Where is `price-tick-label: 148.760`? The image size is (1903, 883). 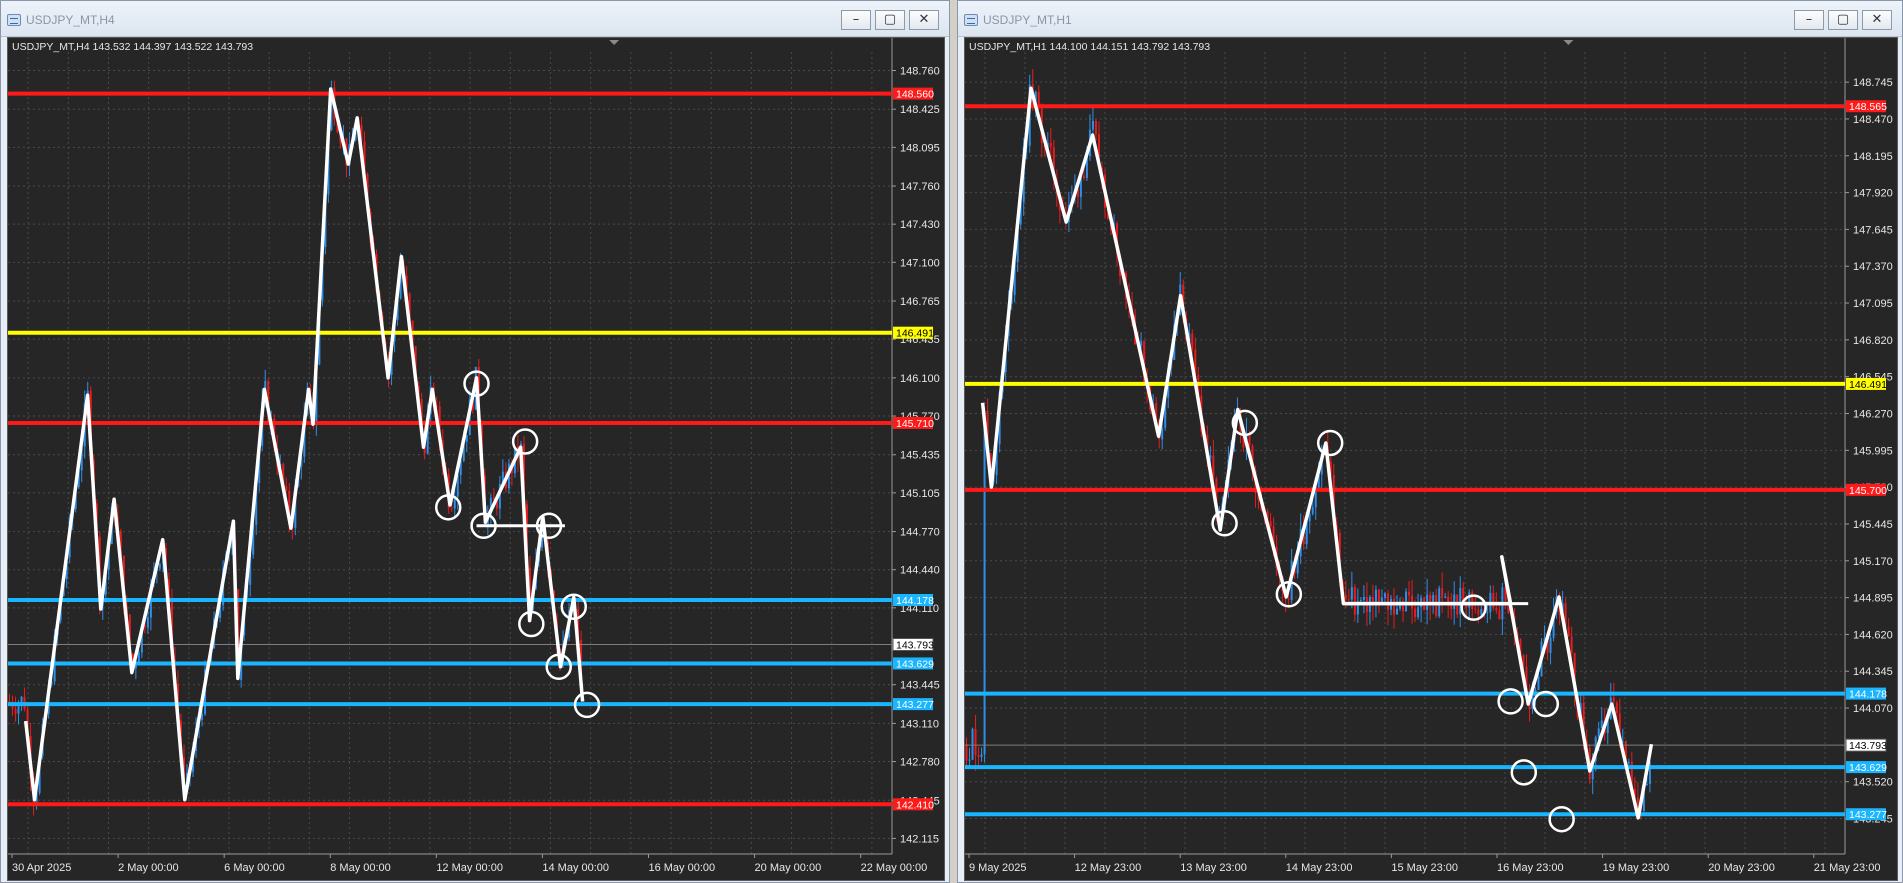
price-tick-label: 148.760 is located at coordinates (920, 71).